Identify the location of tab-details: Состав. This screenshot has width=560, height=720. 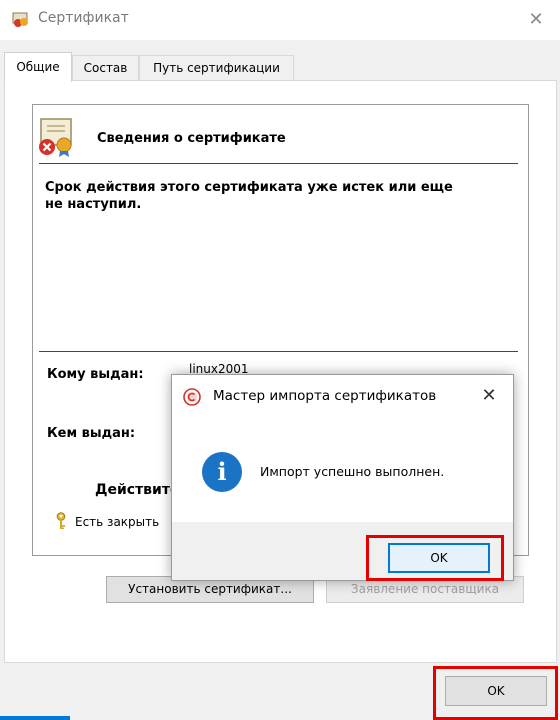
(105, 67).